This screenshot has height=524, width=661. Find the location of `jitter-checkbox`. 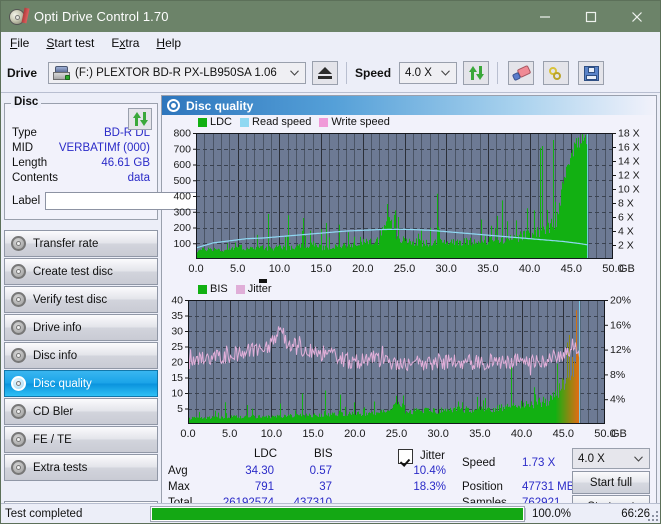

jitter-checkbox is located at coordinates (405, 456).